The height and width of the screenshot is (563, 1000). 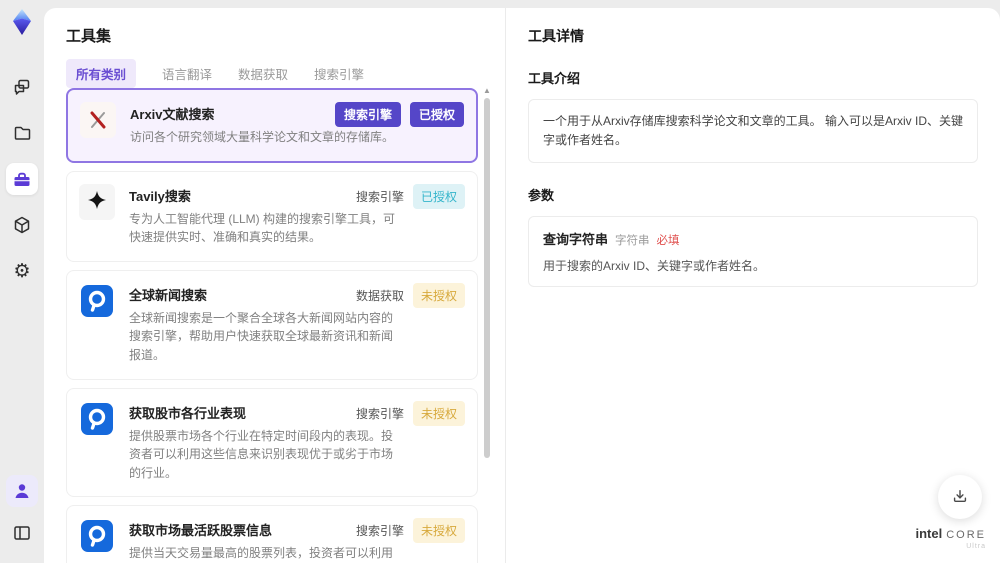 I want to click on download-button, so click(x=960, y=497).